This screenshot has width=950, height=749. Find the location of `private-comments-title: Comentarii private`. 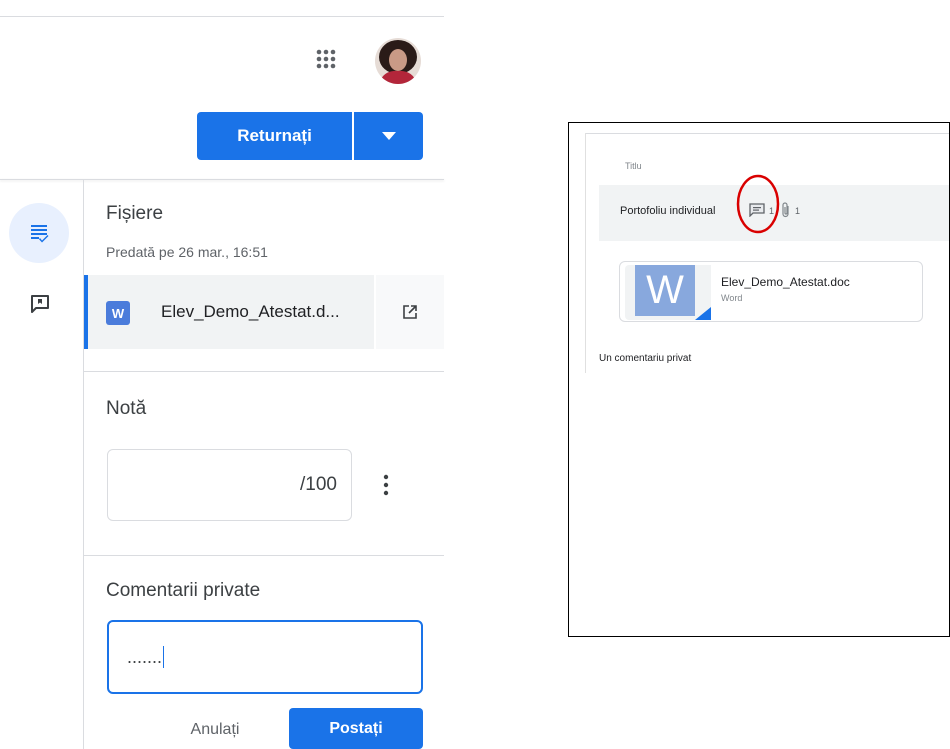

private-comments-title: Comentarii private is located at coordinates (183, 590).